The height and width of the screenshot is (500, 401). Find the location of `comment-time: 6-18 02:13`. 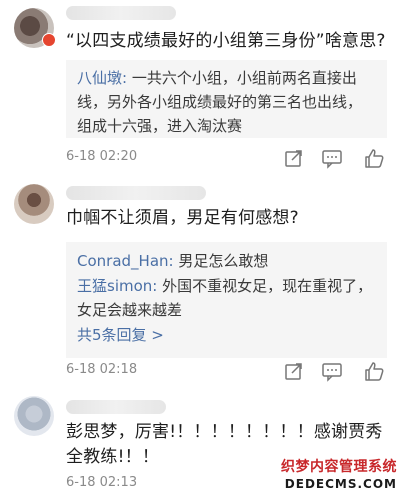

comment-time: 6-18 02:13 is located at coordinates (102, 482).